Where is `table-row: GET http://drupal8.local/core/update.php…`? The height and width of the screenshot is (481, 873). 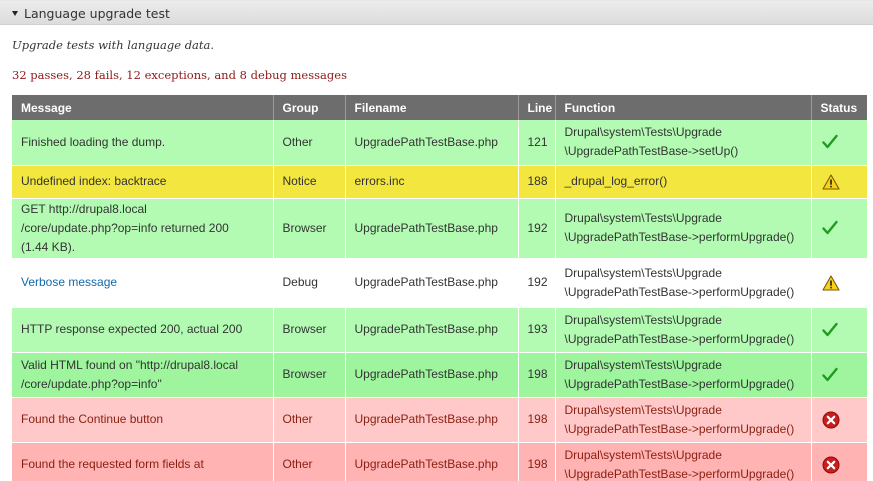 table-row: GET http://drupal8.local/core/update.php… is located at coordinates (440, 228).